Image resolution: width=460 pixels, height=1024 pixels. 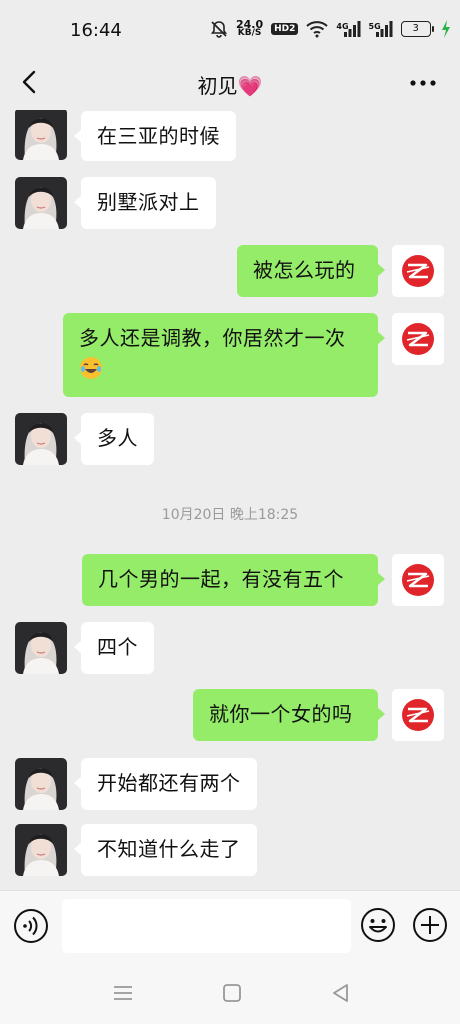 What do you see at coordinates (219, 29) in the screenshot?
I see `bell-muted-icon` at bounding box center [219, 29].